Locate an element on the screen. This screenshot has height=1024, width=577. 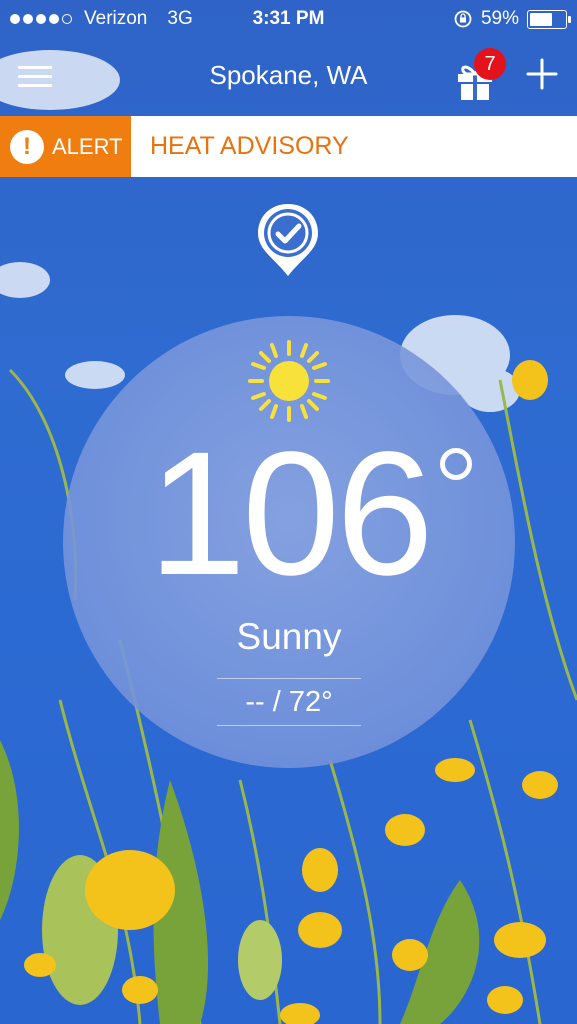
high-low-temperature: -- / 72° is located at coordinates (289, 702).